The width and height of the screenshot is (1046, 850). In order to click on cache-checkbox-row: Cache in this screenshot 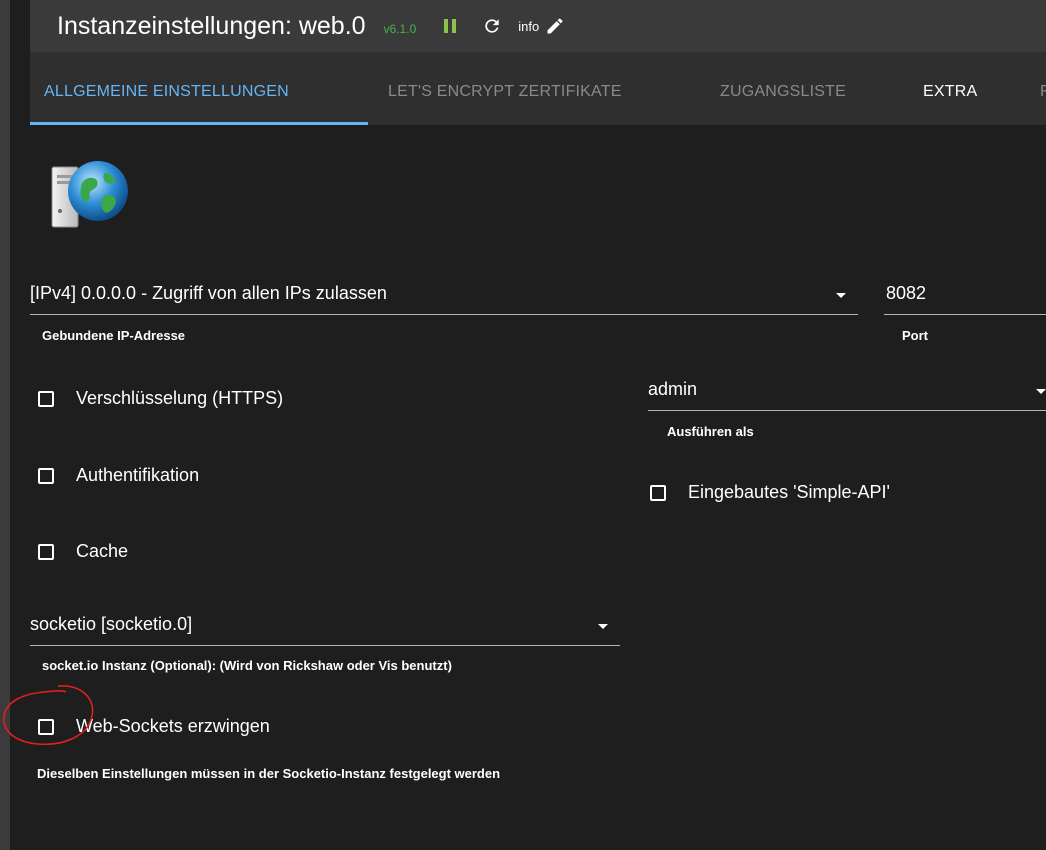, I will do `click(83, 551)`.